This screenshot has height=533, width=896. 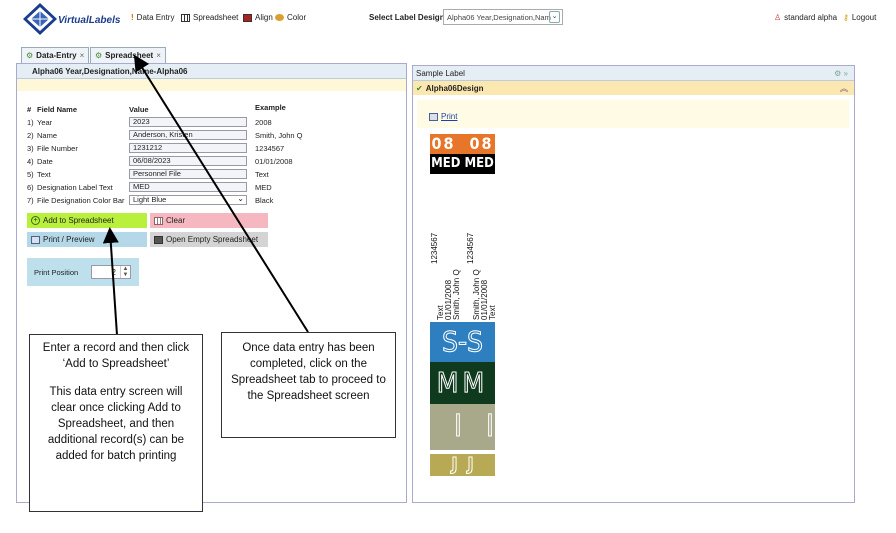 What do you see at coordinates (454, 88) in the screenshot?
I see `design-name: Alpha06Design` at bounding box center [454, 88].